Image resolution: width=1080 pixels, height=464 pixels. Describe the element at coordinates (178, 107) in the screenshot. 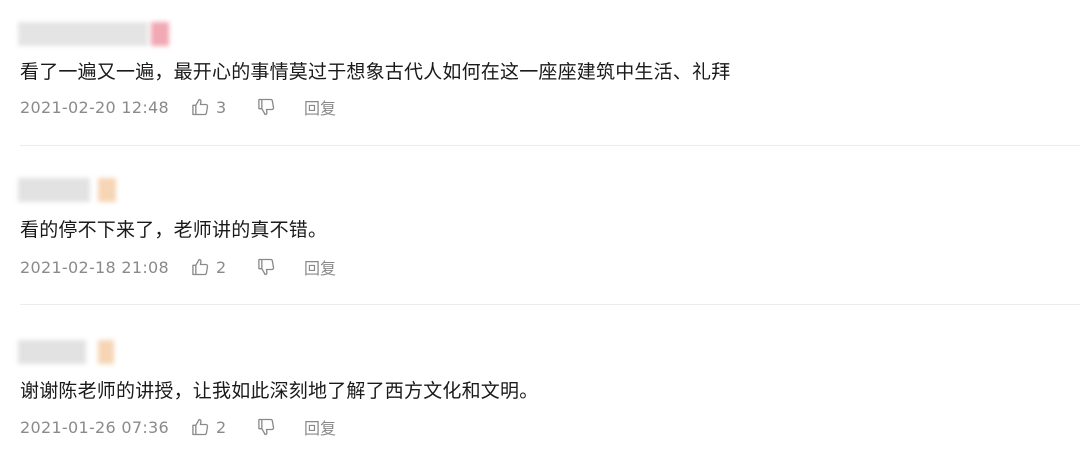

I see `comment-meta: 2021-02-20 12:48 3 回复` at that location.